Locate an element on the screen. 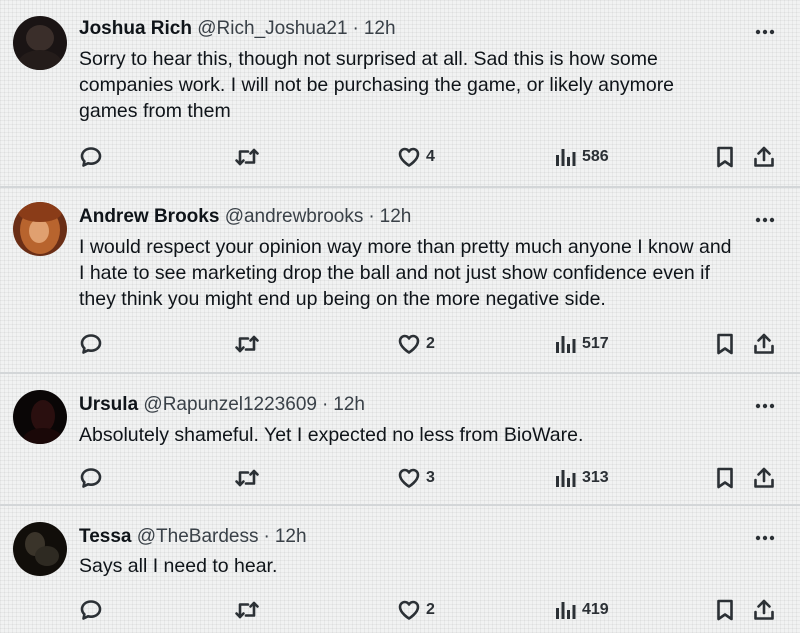 The width and height of the screenshot is (800, 633). post-header: Ursula @Rapunzel1223609 · 12h is located at coordinates (222, 405).